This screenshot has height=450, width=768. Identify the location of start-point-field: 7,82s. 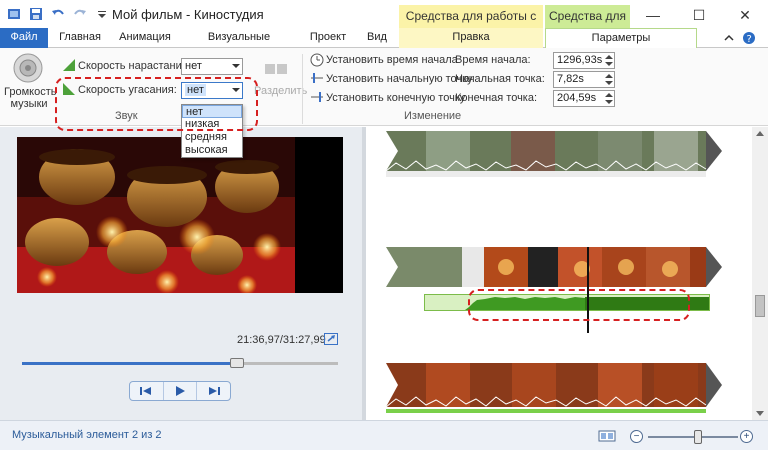
(584, 79).